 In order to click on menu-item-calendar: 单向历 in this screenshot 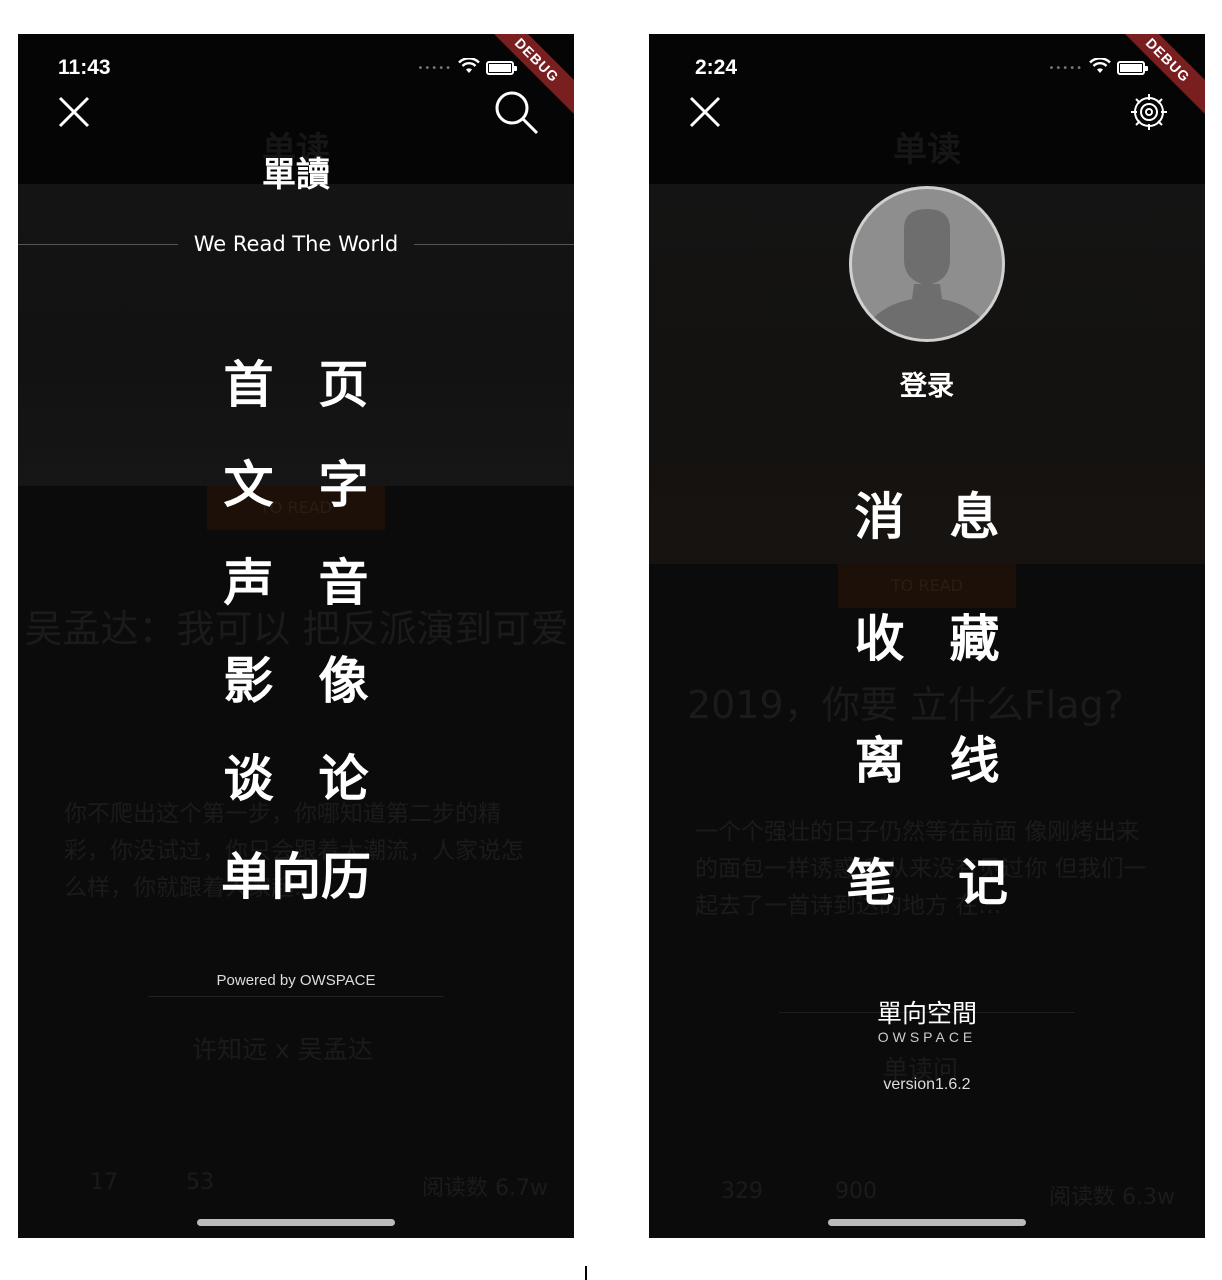, I will do `click(296, 893)`.